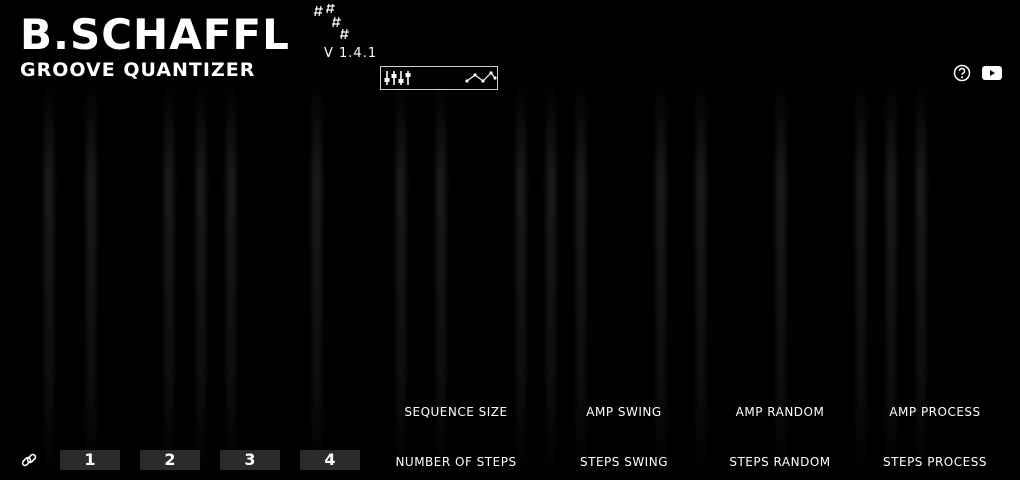  I want to click on steps-swing-label: STEPS SWING, so click(624, 462).